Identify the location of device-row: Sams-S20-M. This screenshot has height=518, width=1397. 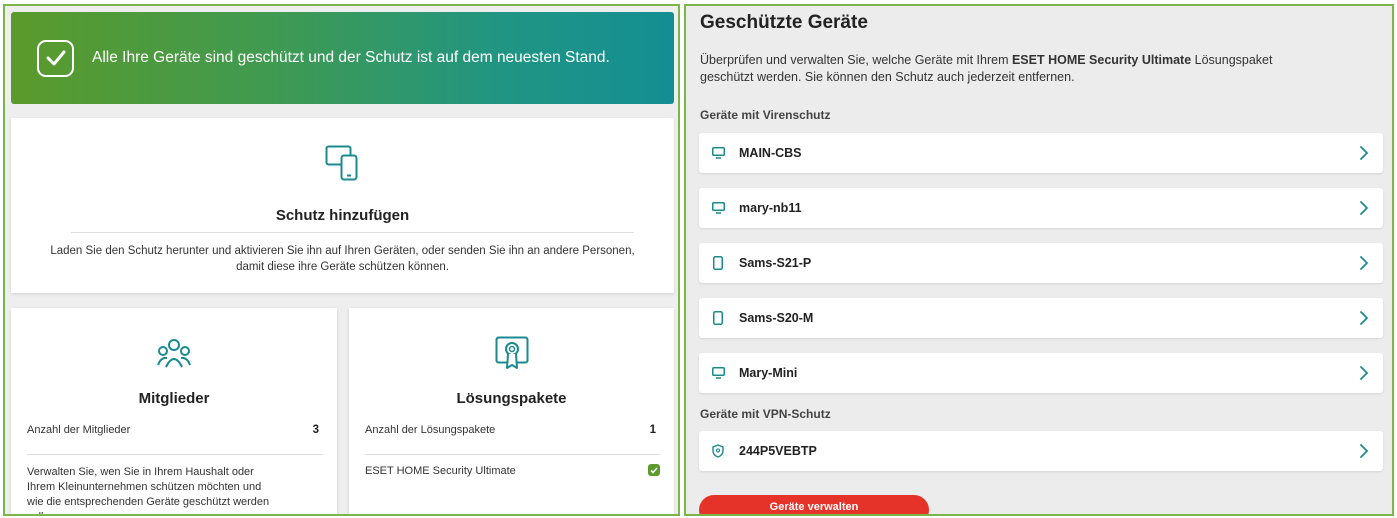
(1041, 318).